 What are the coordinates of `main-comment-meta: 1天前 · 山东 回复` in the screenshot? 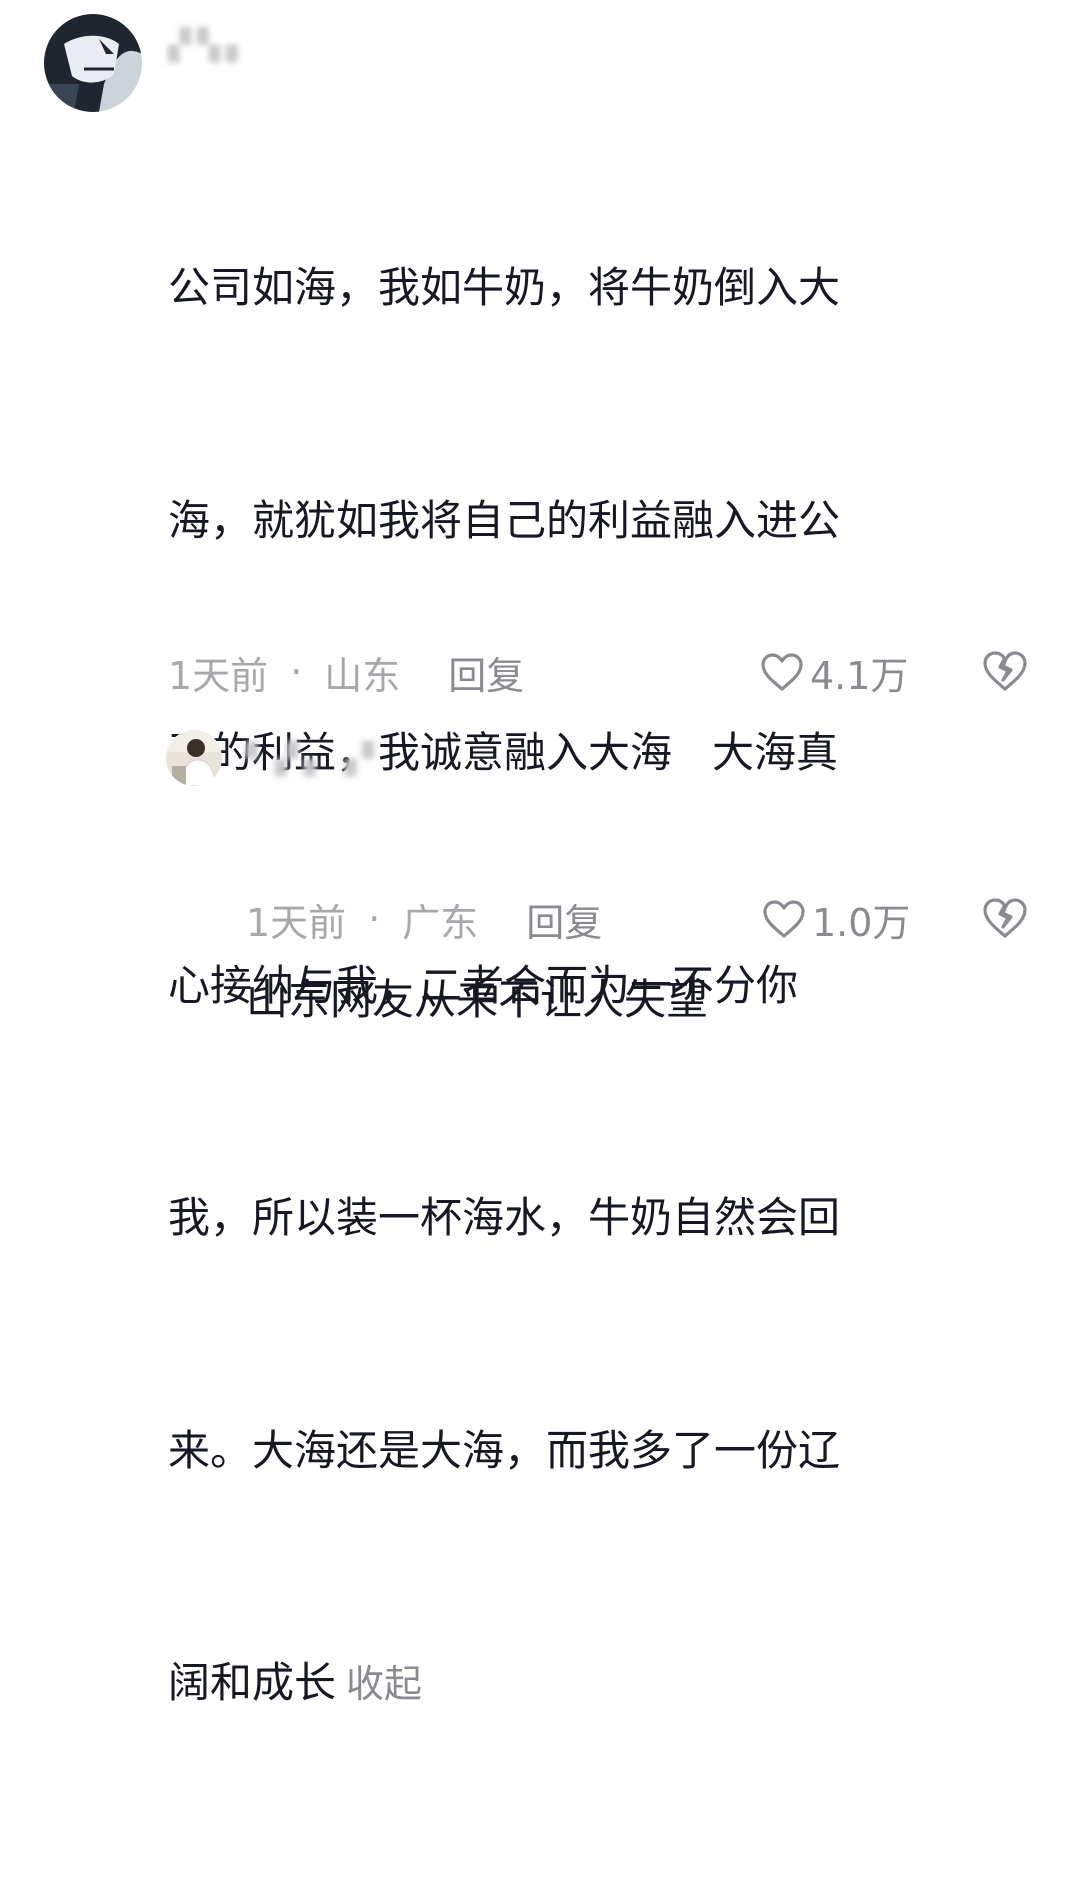 It's located at (346, 673).